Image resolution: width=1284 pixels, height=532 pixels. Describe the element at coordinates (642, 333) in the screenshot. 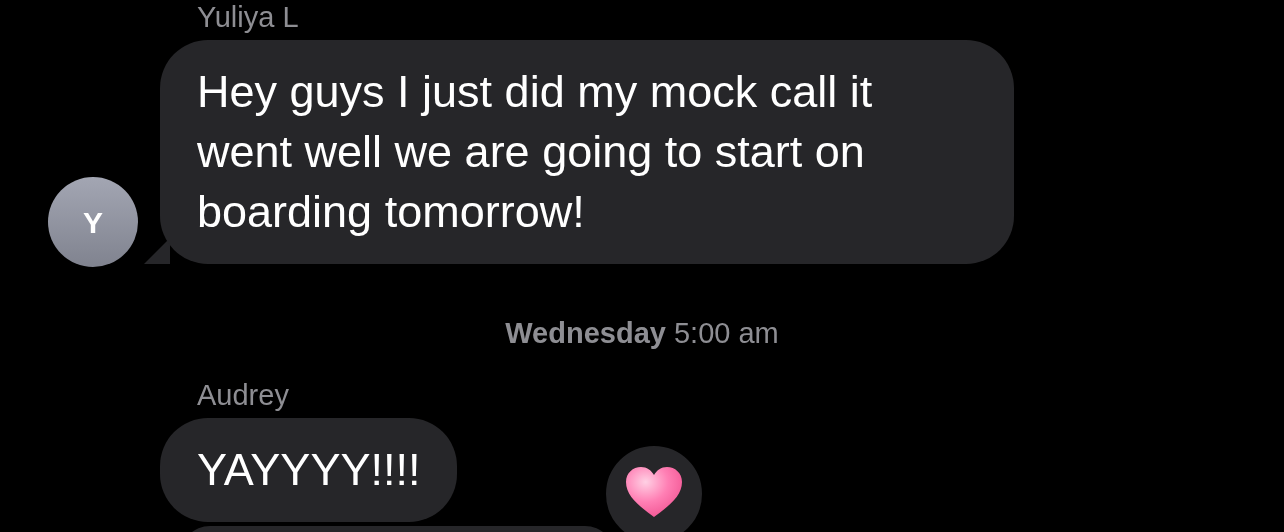

I see `timestamp: Wednesday 5:00 am` at that location.